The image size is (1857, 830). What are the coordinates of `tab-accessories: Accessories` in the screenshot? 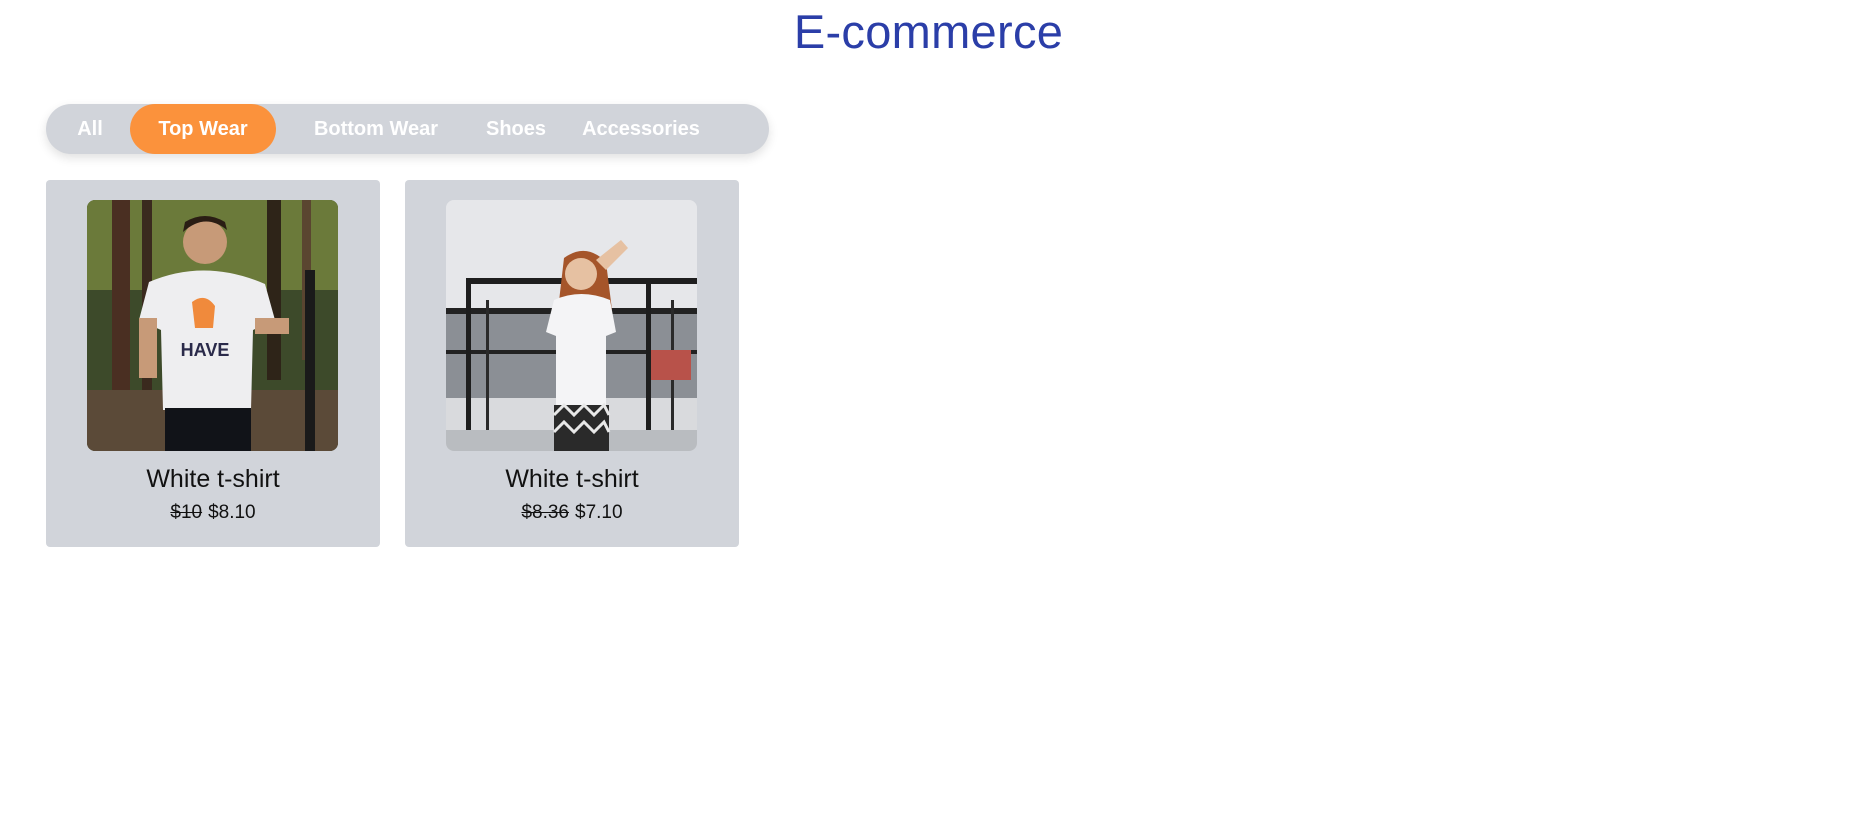 It's located at (641, 129).